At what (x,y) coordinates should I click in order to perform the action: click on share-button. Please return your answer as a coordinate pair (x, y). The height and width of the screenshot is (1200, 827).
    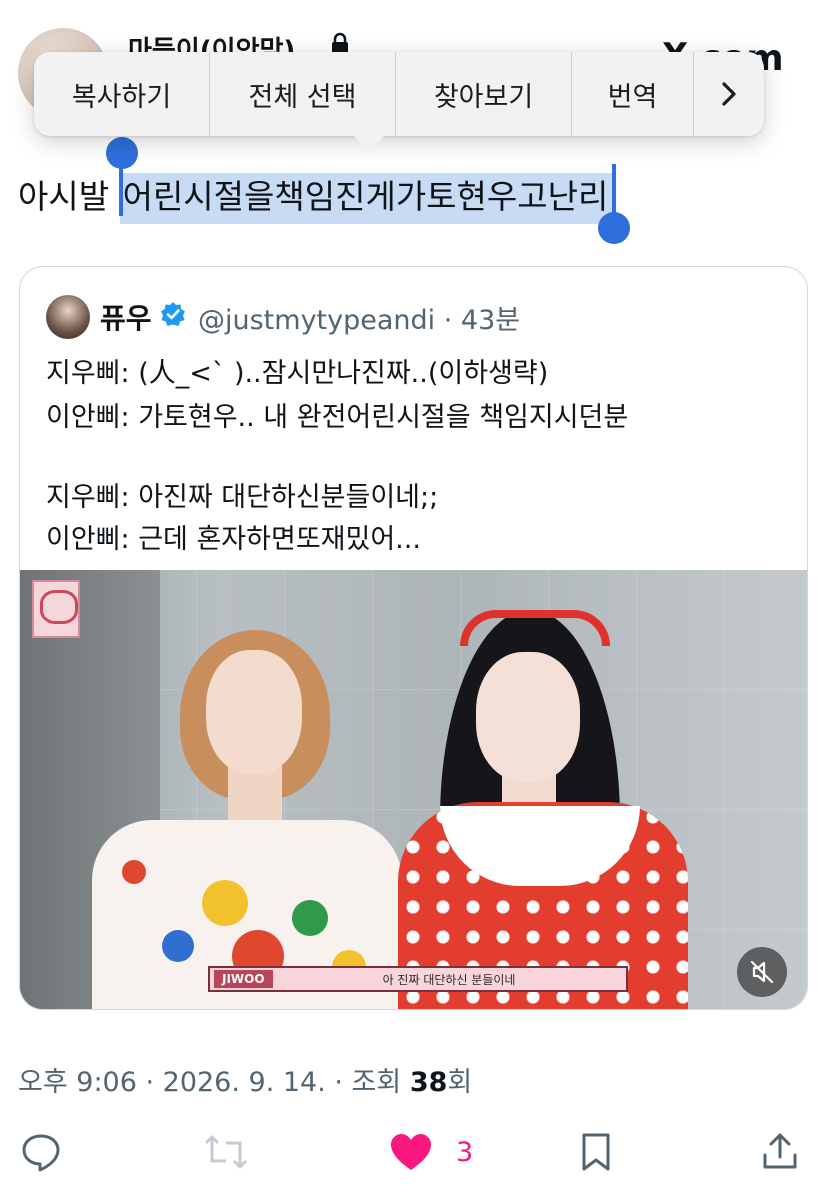
    Looking at the image, I should click on (780, 1152).